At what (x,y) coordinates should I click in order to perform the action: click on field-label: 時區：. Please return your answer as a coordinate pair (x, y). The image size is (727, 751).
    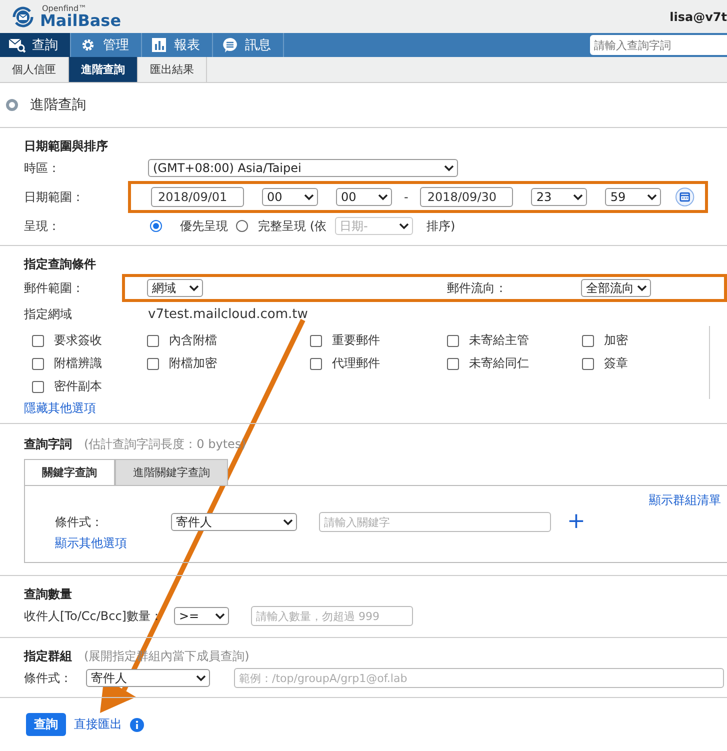
    Looking at the image, I should click on (42, 168).